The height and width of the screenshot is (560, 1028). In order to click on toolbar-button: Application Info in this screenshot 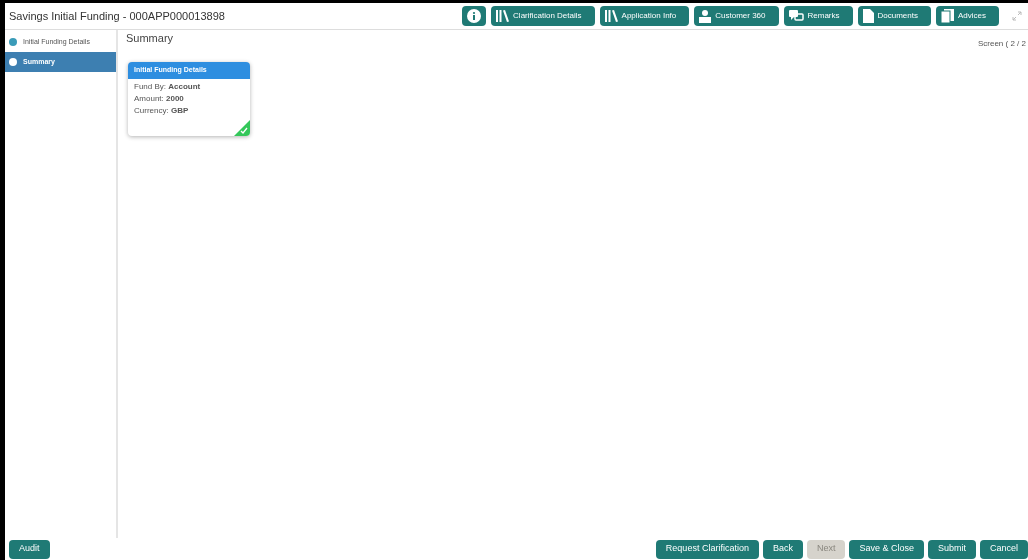, I will do `click(644, 16)`.